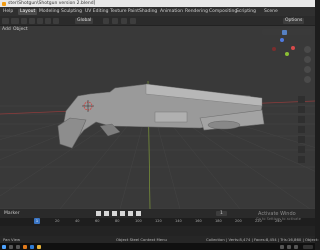 This screenshot has height=250, width=320. I want to click on network-icon, so click(289, 246).